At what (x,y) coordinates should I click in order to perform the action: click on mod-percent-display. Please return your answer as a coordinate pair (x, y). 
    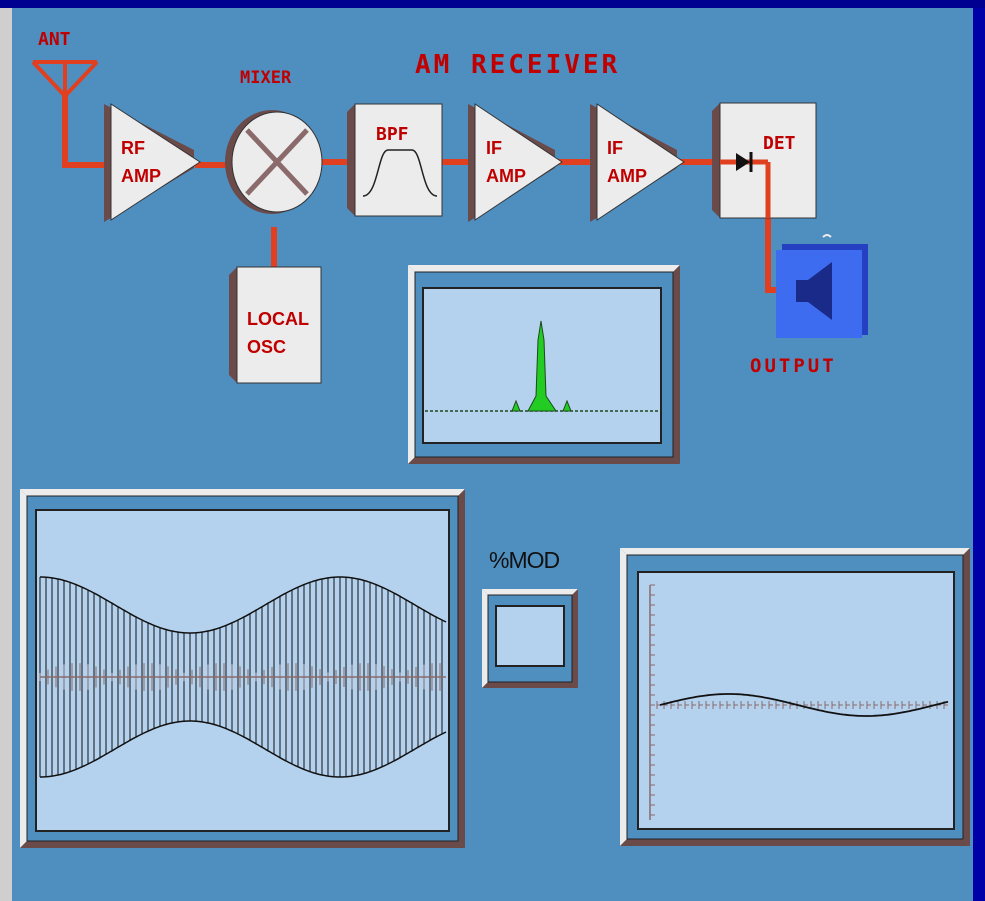
    Looking at the image, I should click on (530, 638).